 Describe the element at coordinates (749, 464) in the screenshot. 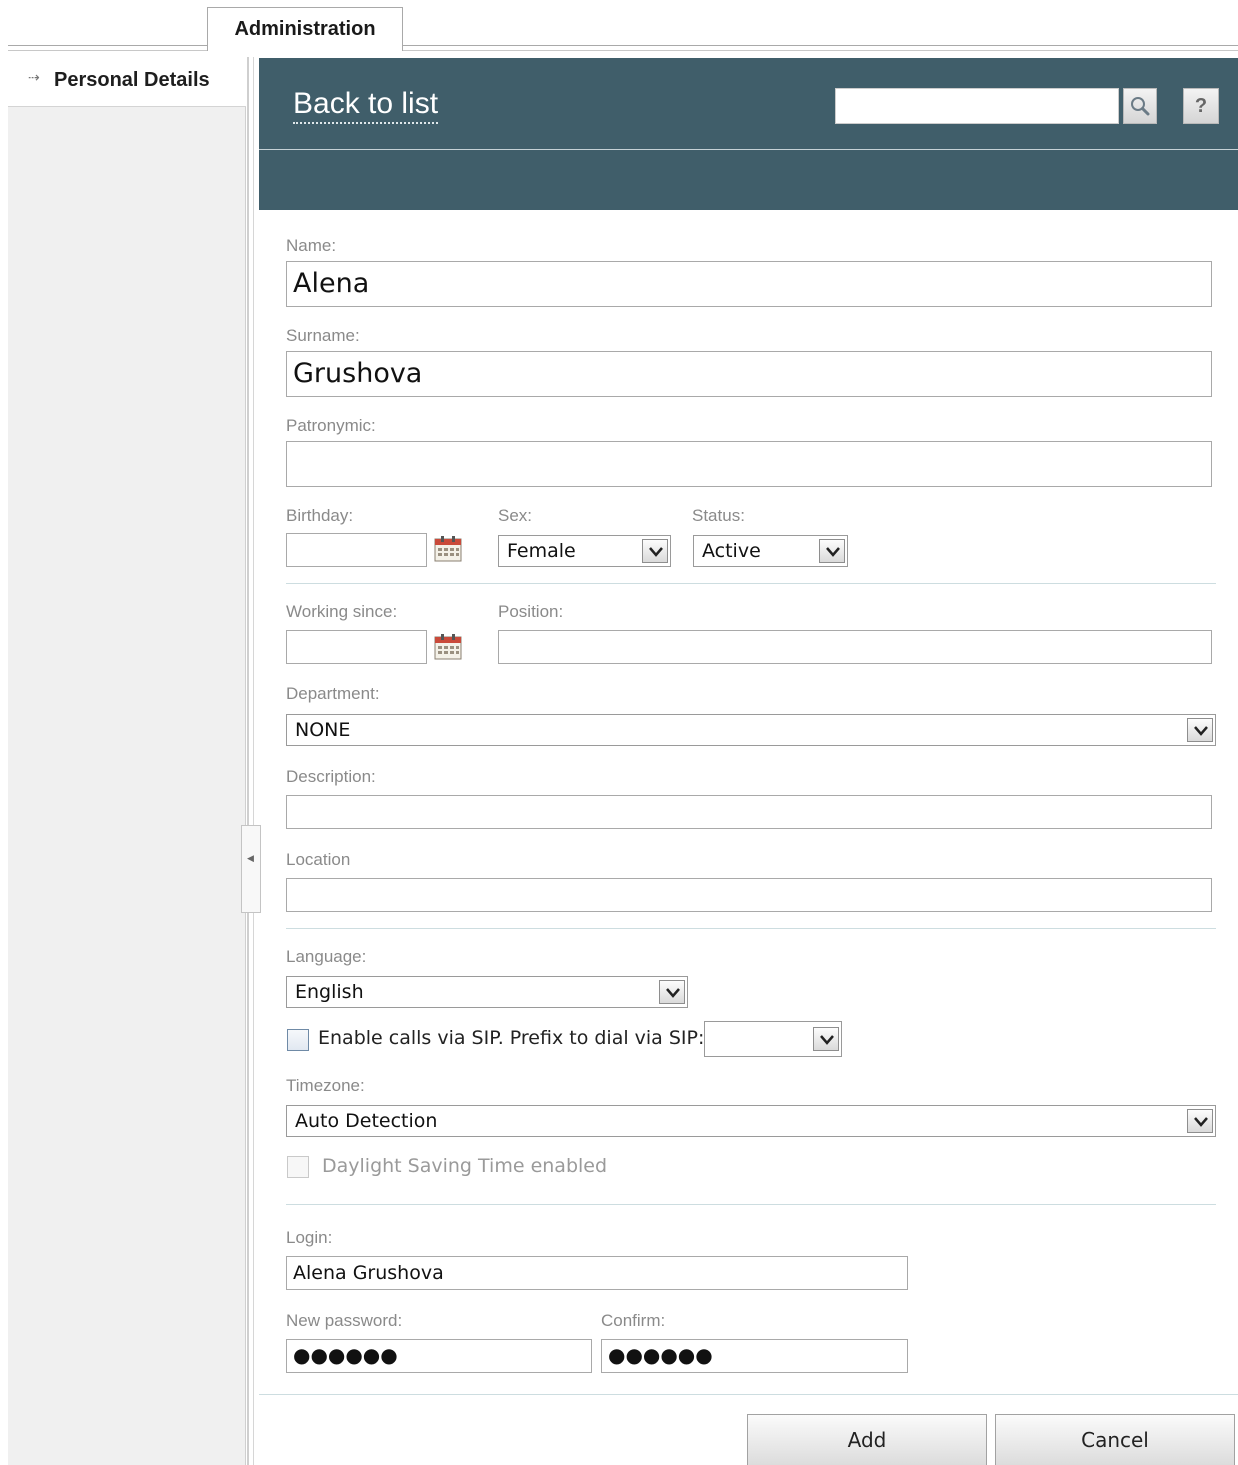

I see `patronymic-field` at that location.